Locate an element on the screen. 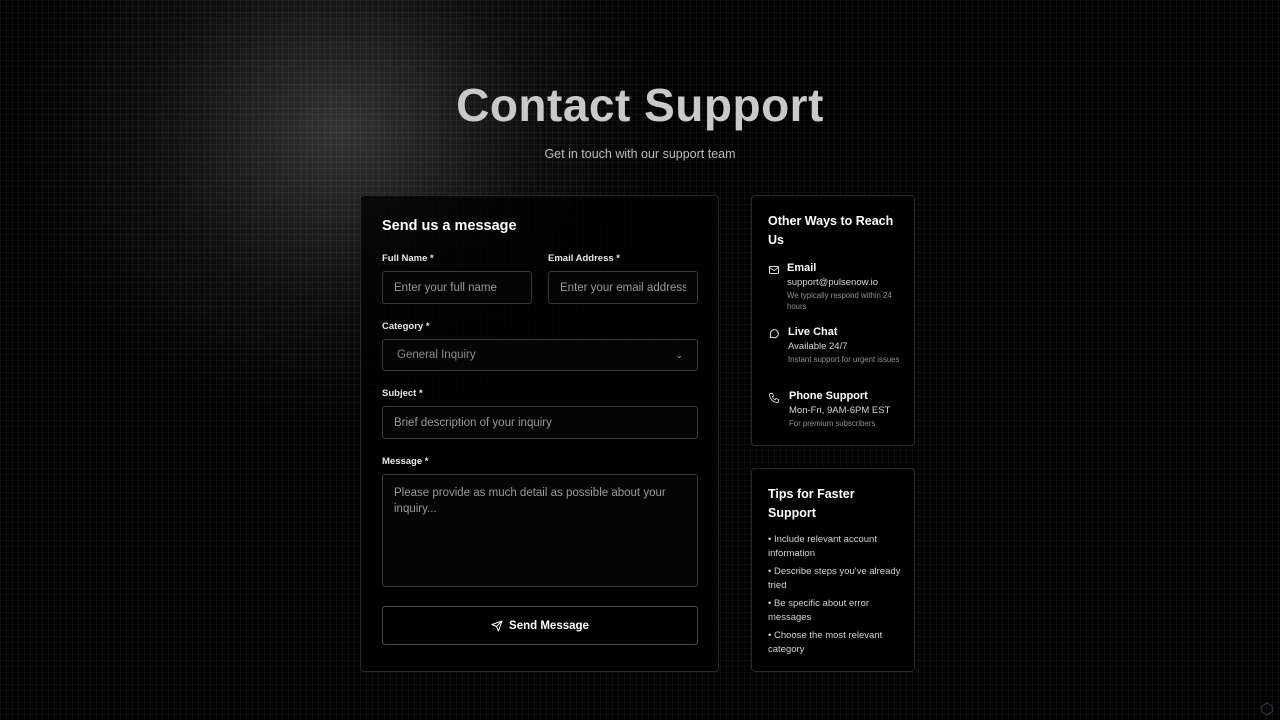 This screenshot has width=1280, height=720. category-select: General Inquiry ⌄ is located at coordinates (540, 355).